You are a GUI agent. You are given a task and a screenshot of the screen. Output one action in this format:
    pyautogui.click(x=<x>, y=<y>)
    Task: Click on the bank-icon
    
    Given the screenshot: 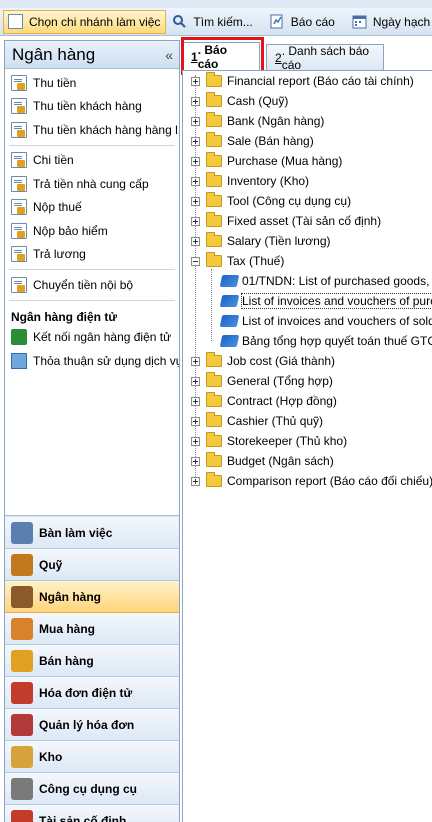 What is the action you would take?
    pyautogui.click(x=22, y=596)
    